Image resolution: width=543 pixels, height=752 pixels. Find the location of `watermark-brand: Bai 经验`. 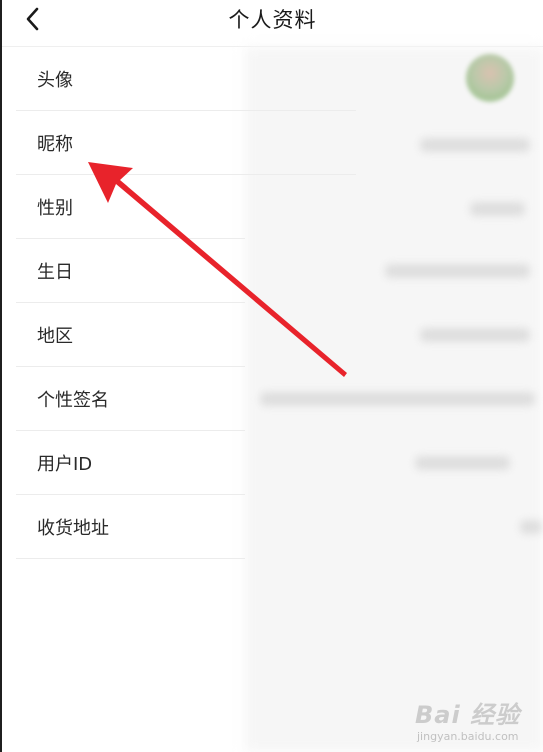

watermark-brand: Bai 经验 is located at coordinates (468, 715).